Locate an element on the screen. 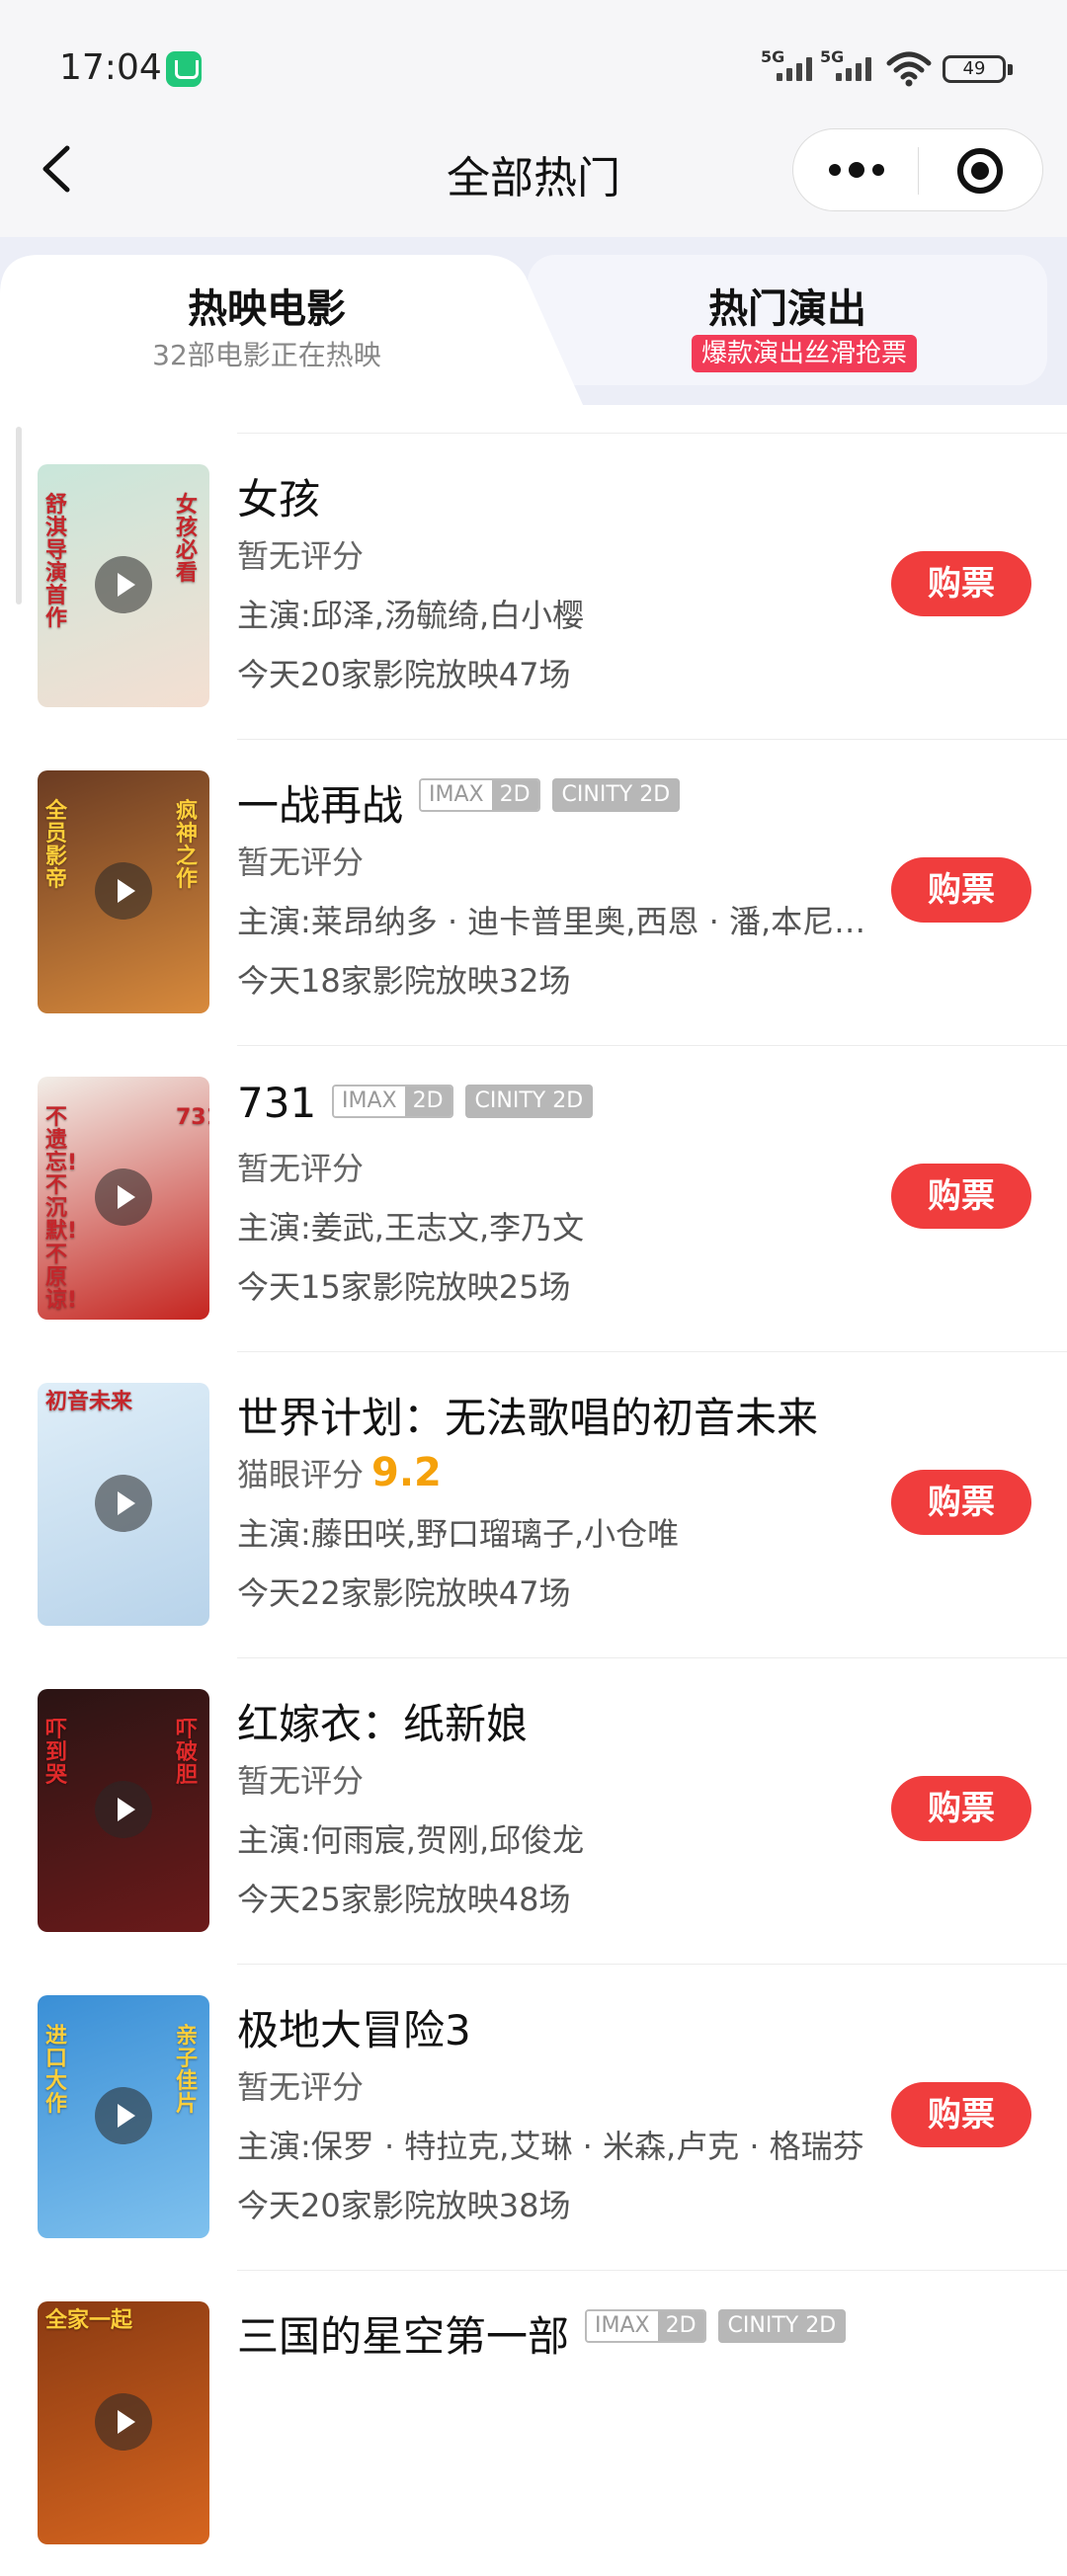  battery-icon: 49 is located at coordinates (978, 69).